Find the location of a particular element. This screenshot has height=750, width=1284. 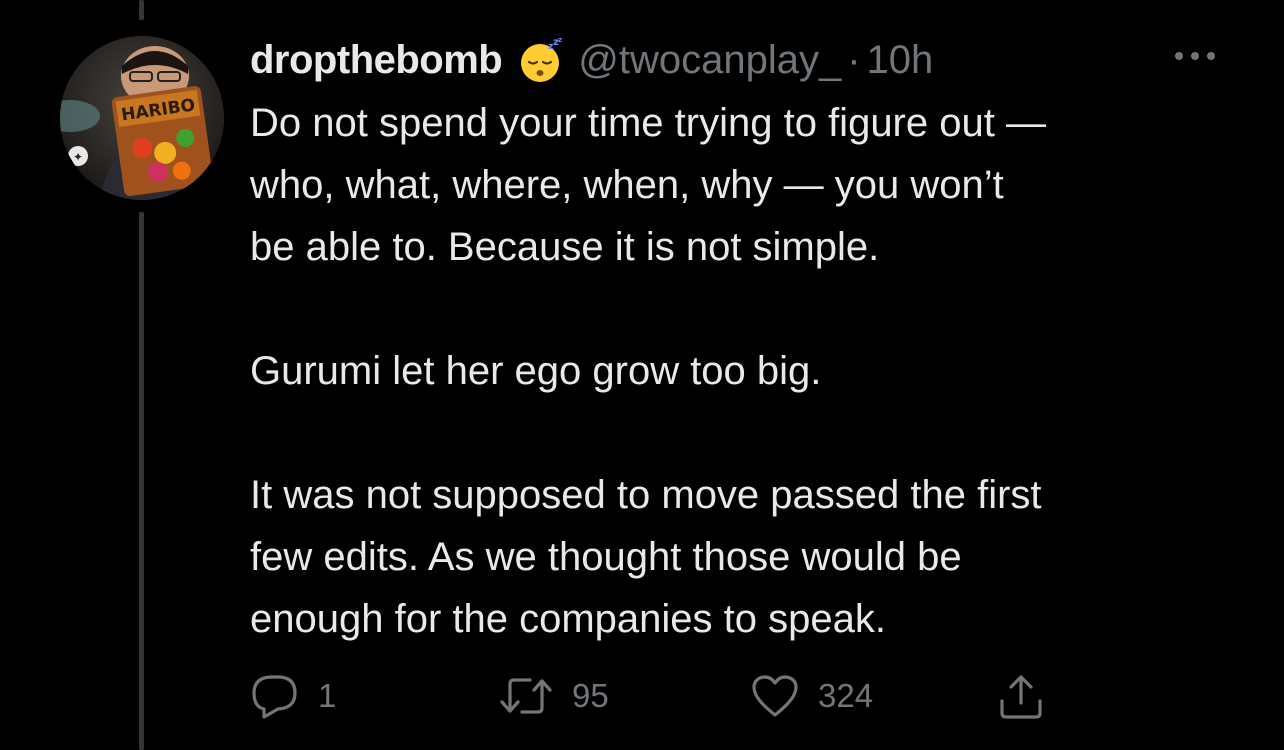

sleeping-face-emoji-icon: z z z is located at coordinates (541, 59).